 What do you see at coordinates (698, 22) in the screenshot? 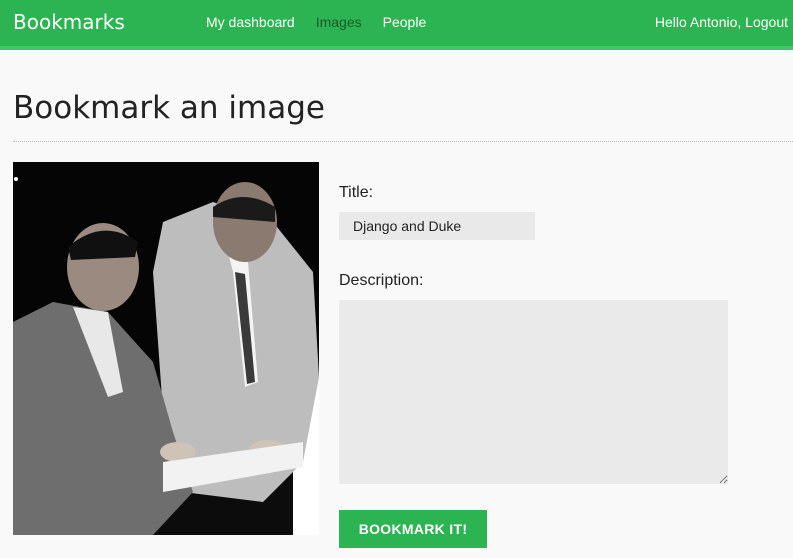
I see `user-greeting: Hello Antonio,` at bounding box center [698, 22].